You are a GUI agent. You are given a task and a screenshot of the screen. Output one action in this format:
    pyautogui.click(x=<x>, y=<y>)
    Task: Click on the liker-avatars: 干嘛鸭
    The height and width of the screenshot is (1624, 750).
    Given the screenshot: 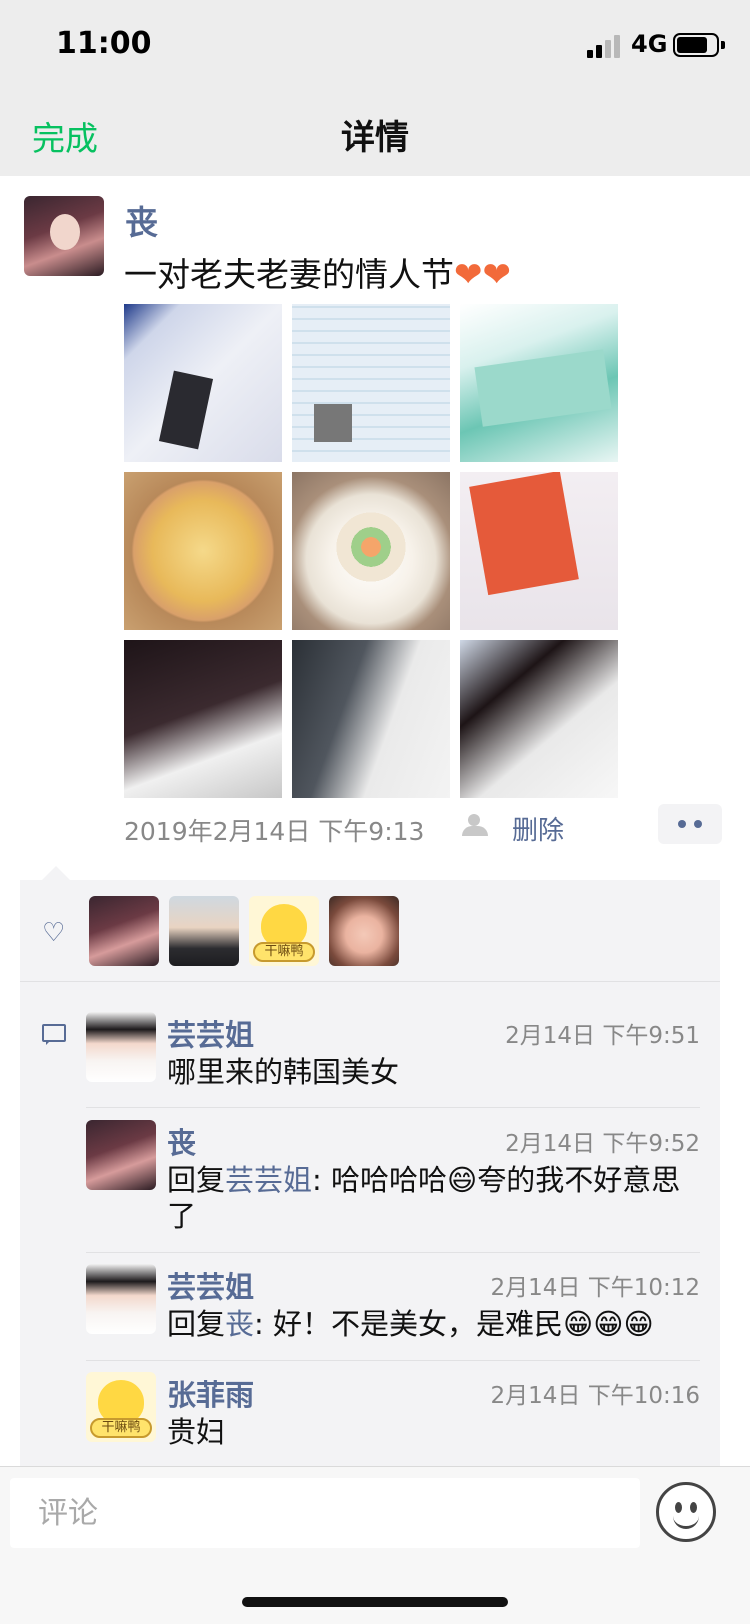 What is the action you would take?
    pyautogui.click(x=244, y=931)
    